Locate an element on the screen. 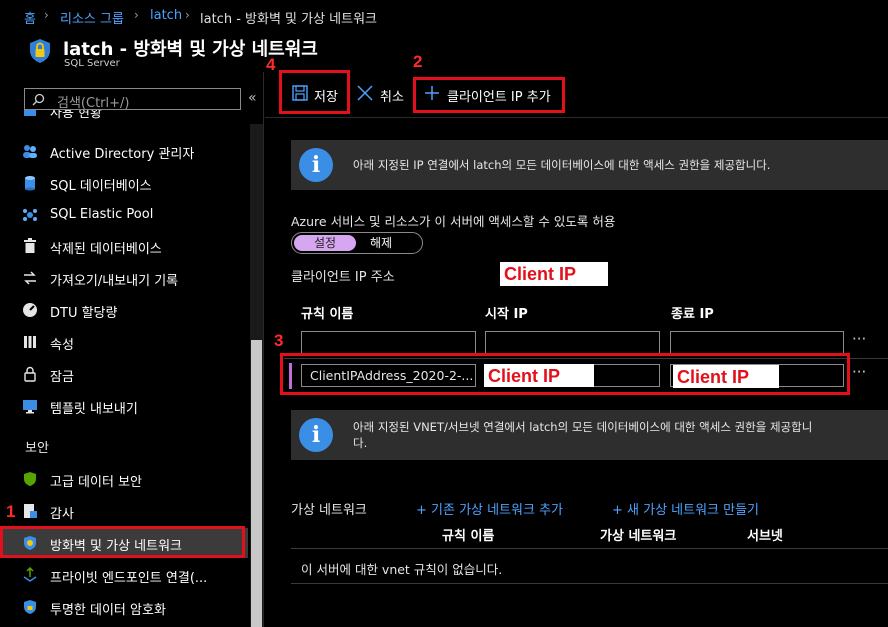  create-new-vnet-link: + 새 가상 네트워크 만들기 is located at coordinates (685, 508).